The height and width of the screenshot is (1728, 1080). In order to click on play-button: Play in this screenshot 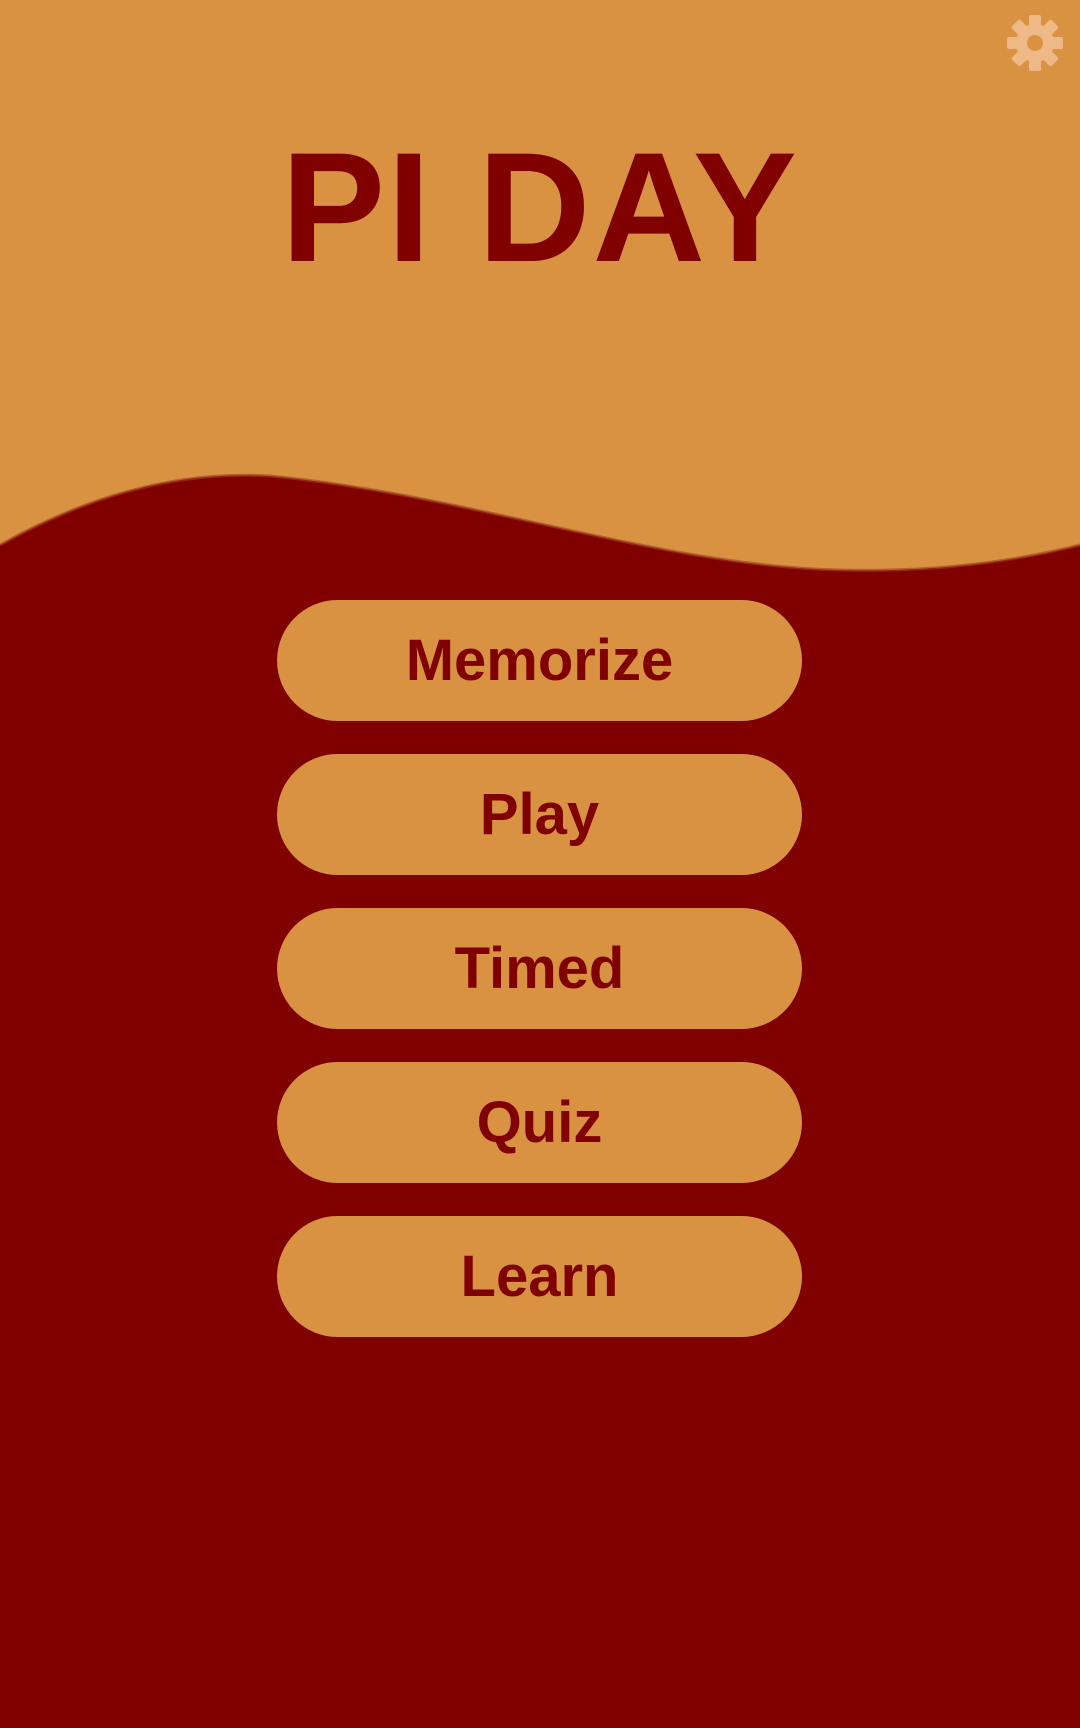, I will do `click(539, 814)`.